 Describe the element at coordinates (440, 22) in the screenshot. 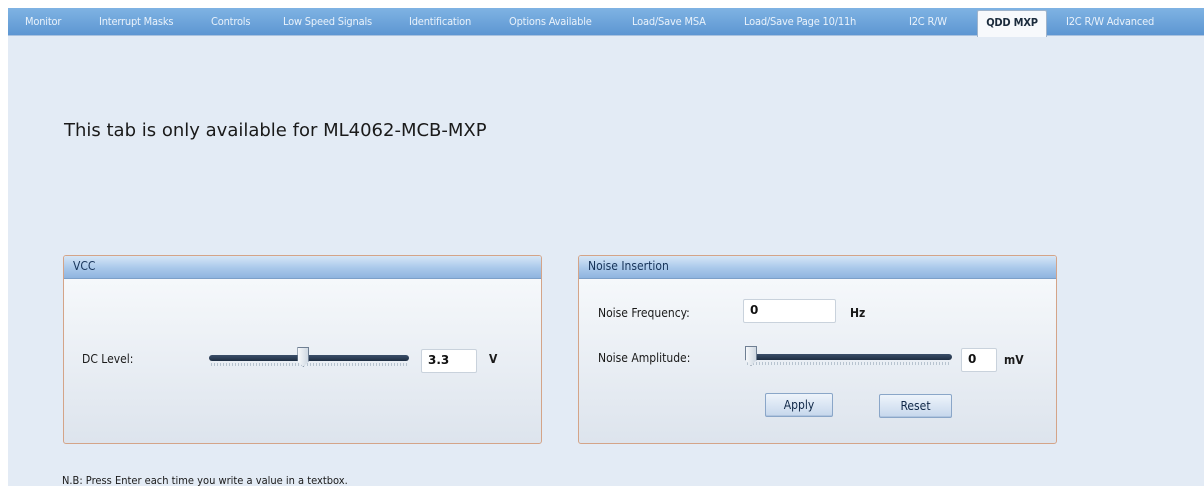

I see `tab-identification: Identification` at that location.